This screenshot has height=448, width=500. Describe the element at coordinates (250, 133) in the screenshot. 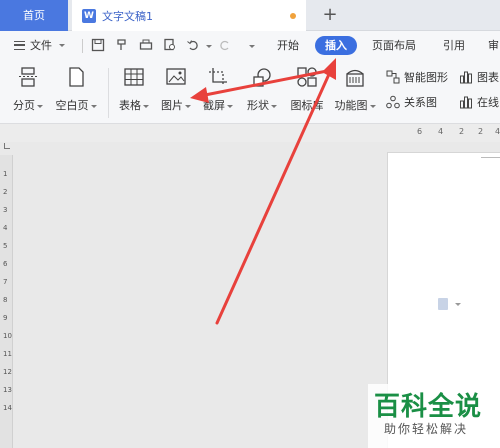

I see `horizontal-ruler: 6 4 2 2 4` at that location.